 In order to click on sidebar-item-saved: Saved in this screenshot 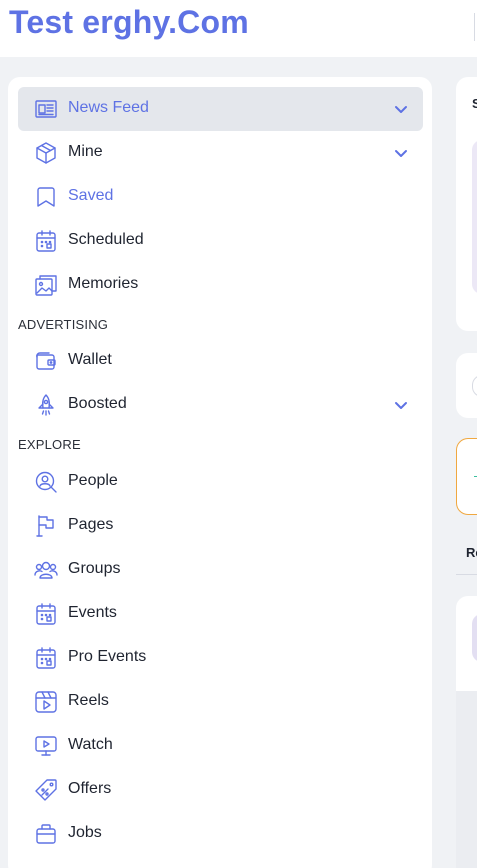, I will do `click(220, 197)`.